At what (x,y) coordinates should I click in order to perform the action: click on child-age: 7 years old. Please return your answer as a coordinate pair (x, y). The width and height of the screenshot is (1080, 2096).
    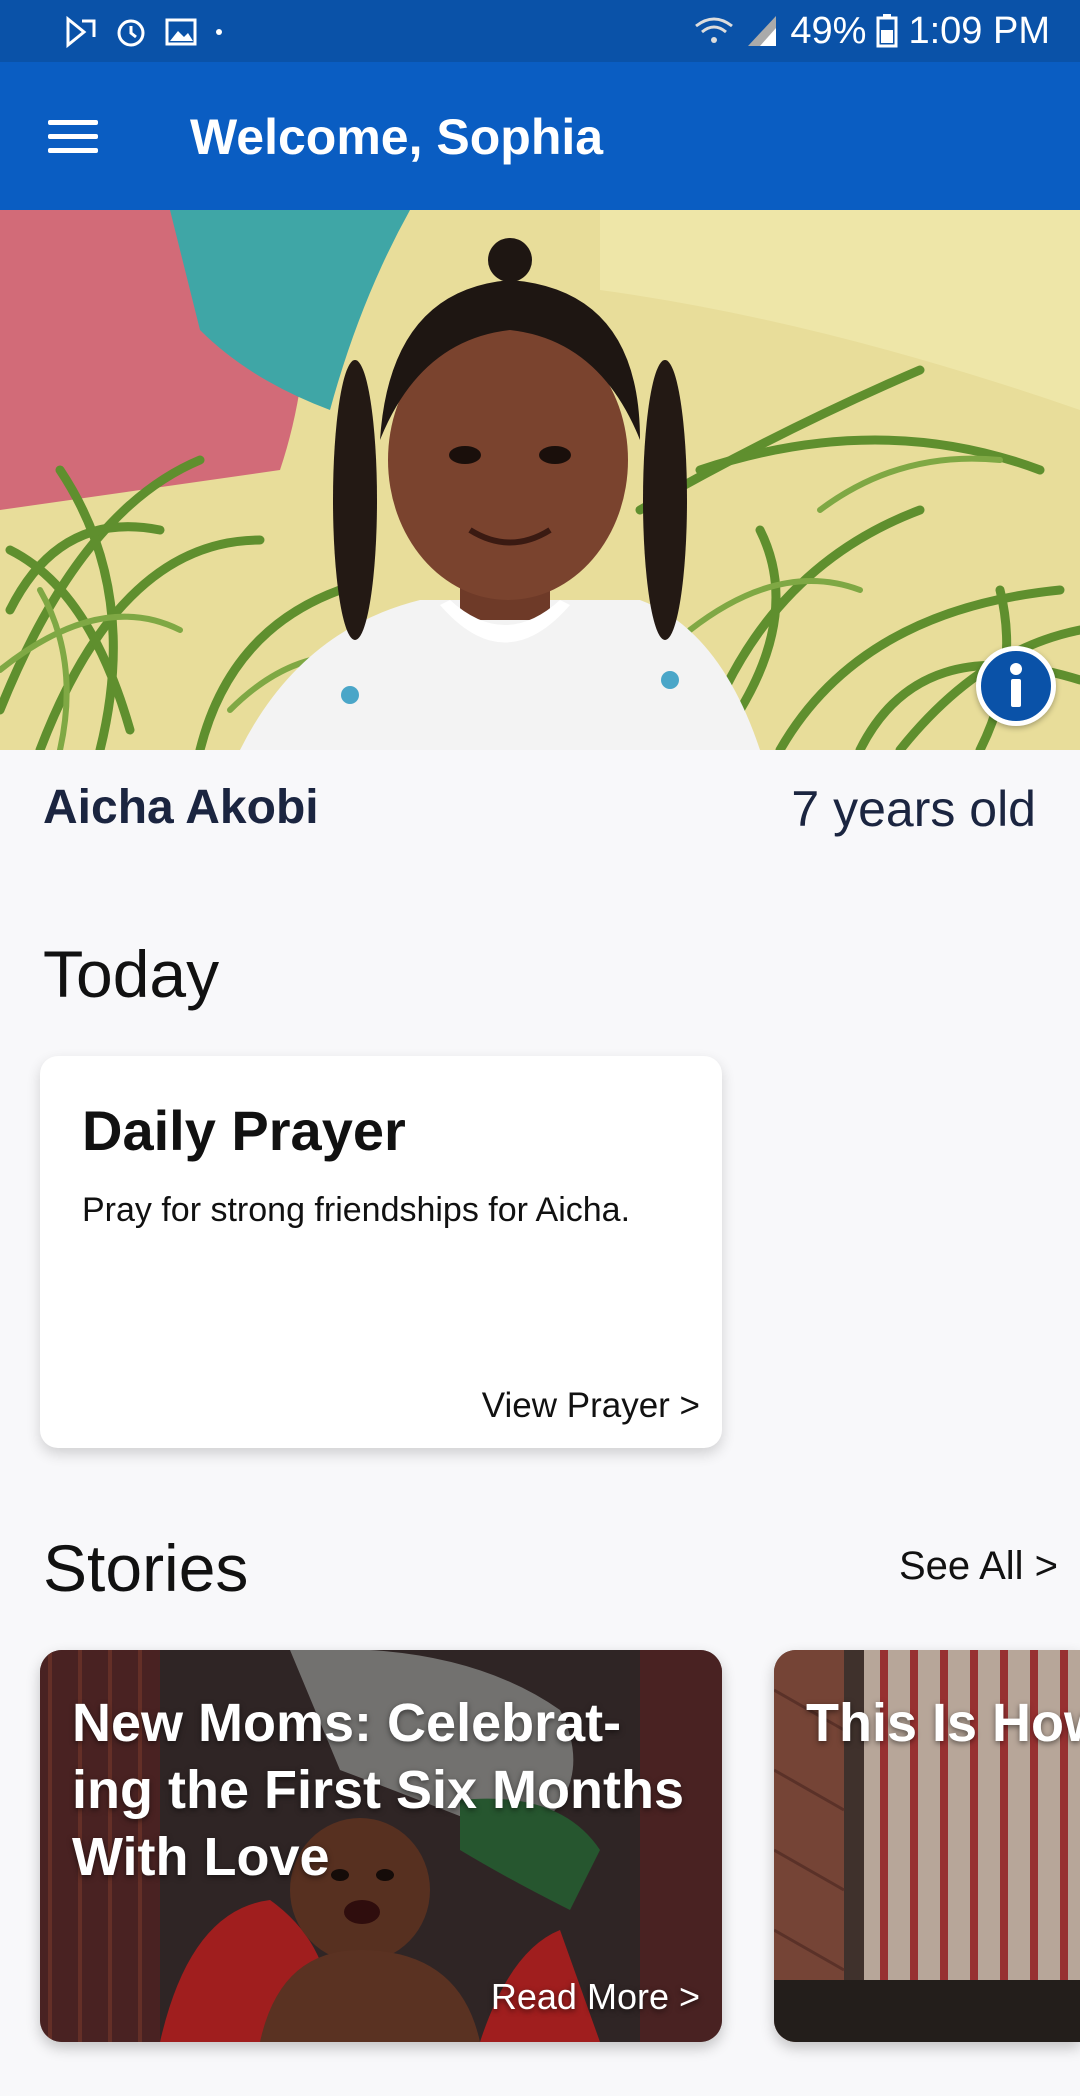
    Looking at the image, I should click on (913, 809).